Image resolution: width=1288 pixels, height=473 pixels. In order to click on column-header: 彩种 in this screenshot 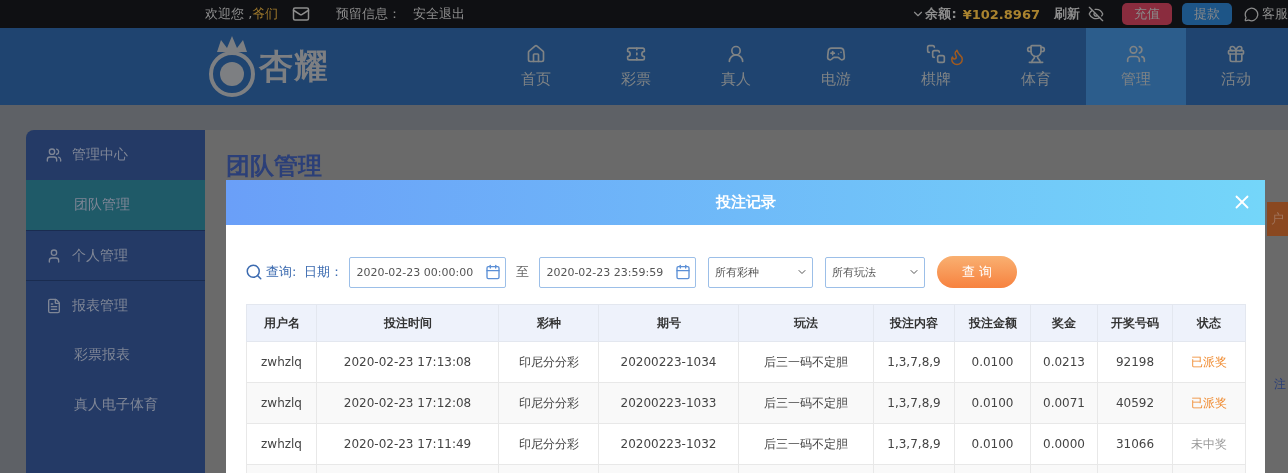, I will do `click(548, 323)`.